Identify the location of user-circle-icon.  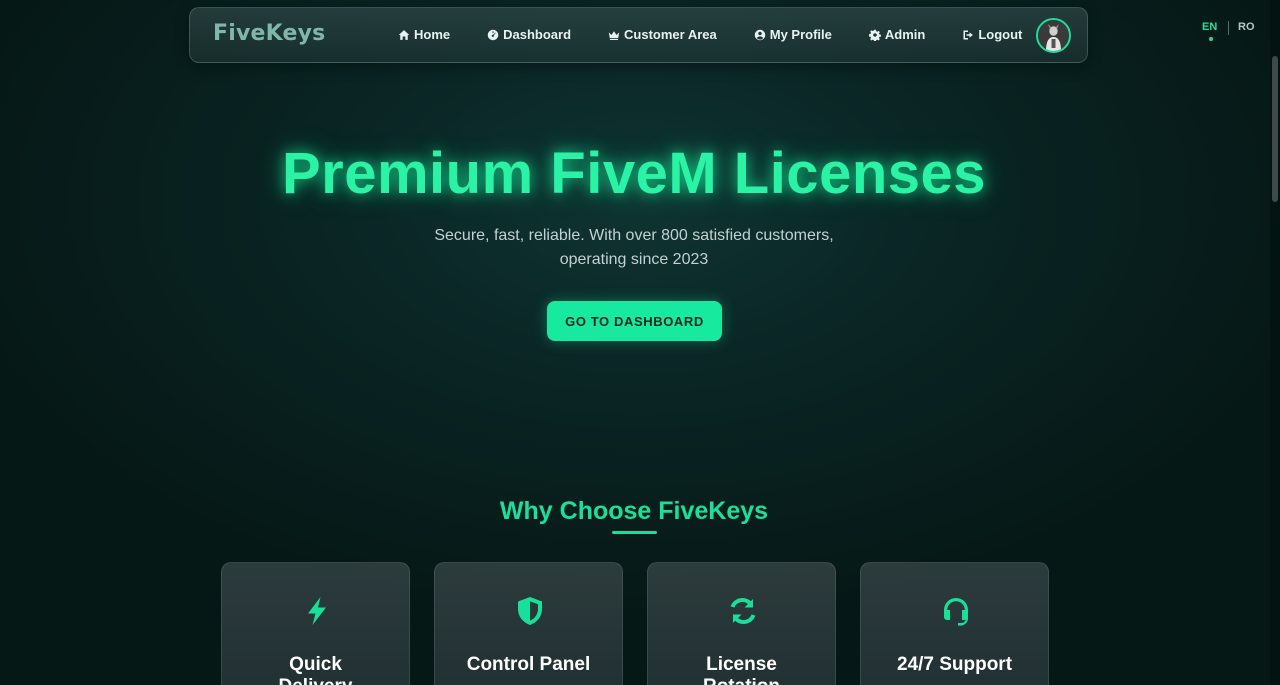
(760, 34).